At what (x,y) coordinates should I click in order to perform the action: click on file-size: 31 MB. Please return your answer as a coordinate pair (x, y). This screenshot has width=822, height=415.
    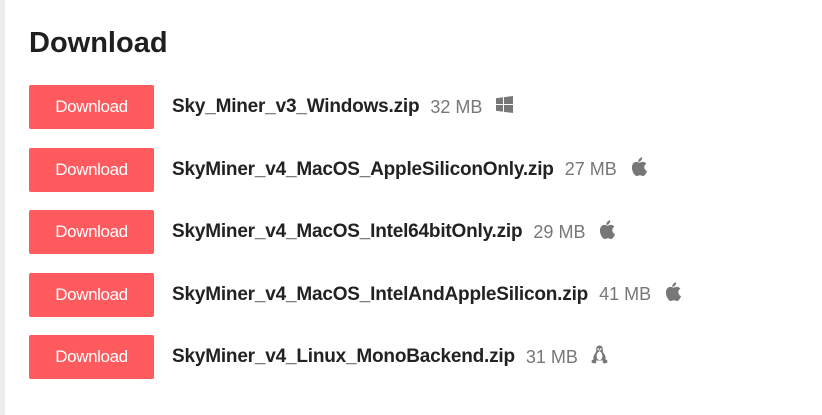
    Looking at the image, I should click on (551, 356).